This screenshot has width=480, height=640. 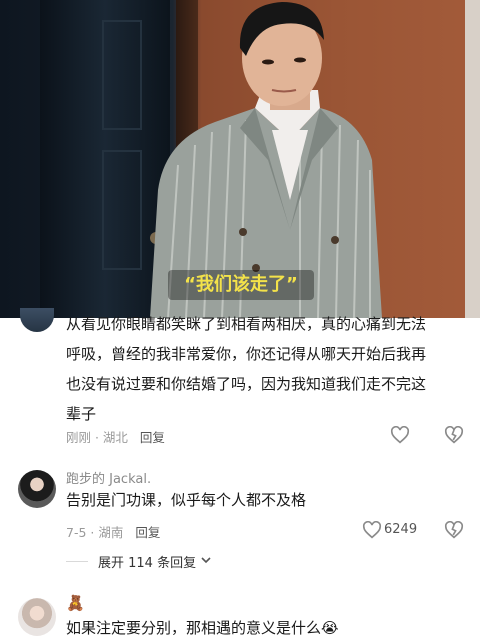 I want to click on comment-text: 告别是门功课，似乎每个人都不及格, so click(x=186, y=500).